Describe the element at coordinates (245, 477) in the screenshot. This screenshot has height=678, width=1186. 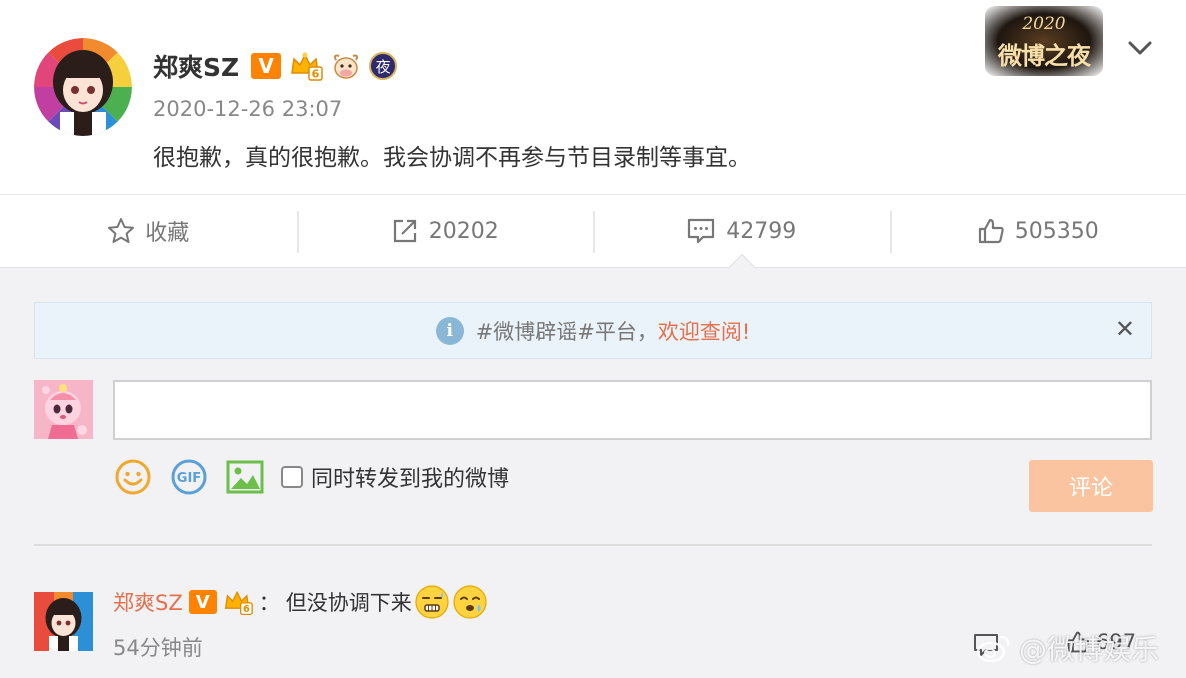
I see `image-icon` at that location.